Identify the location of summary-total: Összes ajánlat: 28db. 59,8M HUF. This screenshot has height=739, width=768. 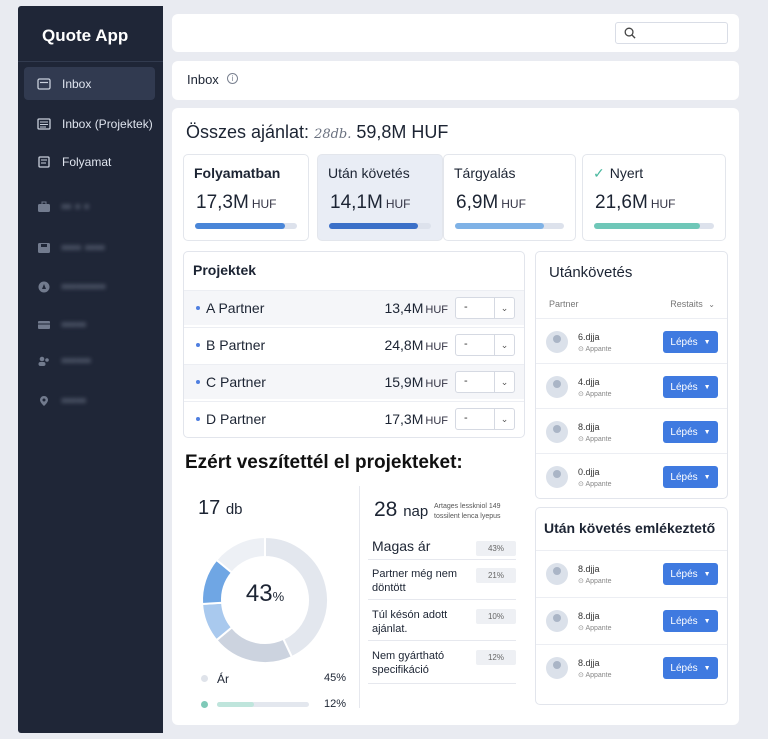
(317, 132).